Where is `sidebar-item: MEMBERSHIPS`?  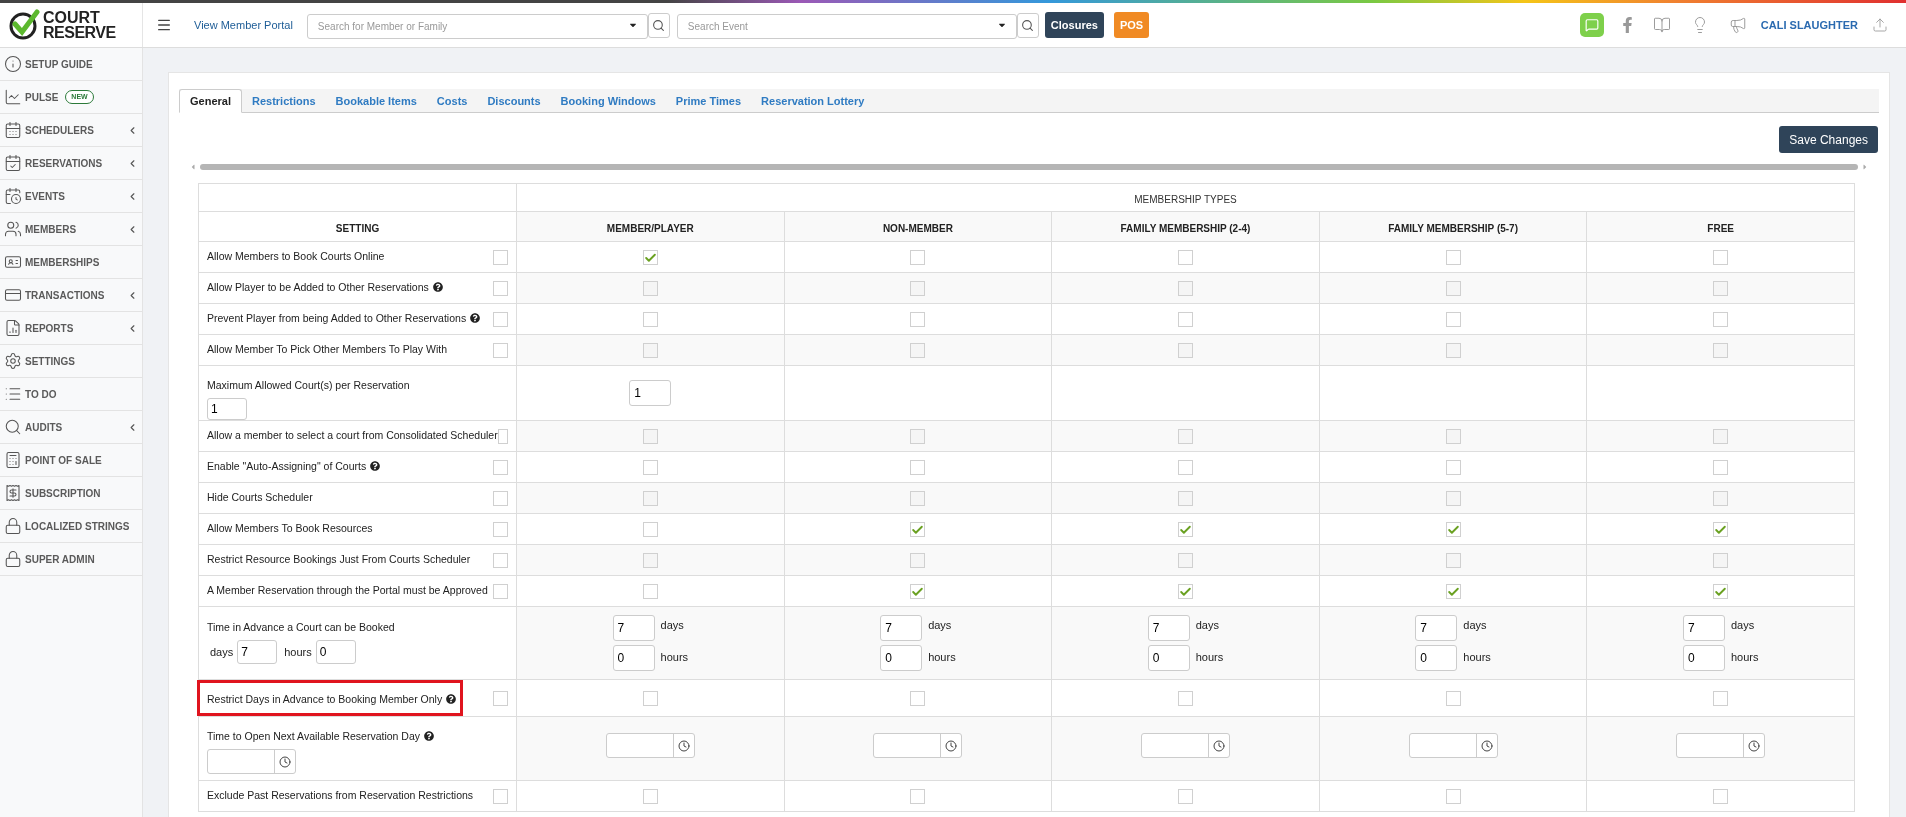
sidebar-item: MEMBERSHIPS is located at coordinates (71, 262).